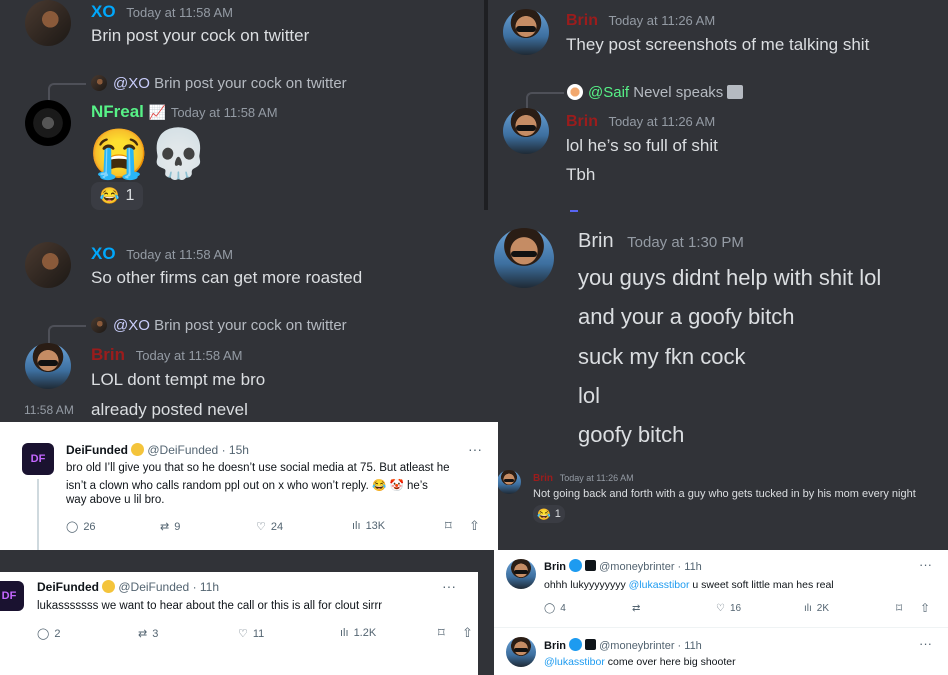 This screenshot has height=675, width=948. I want to click on retweet-button: ⇄ 9, so click(170, 526).